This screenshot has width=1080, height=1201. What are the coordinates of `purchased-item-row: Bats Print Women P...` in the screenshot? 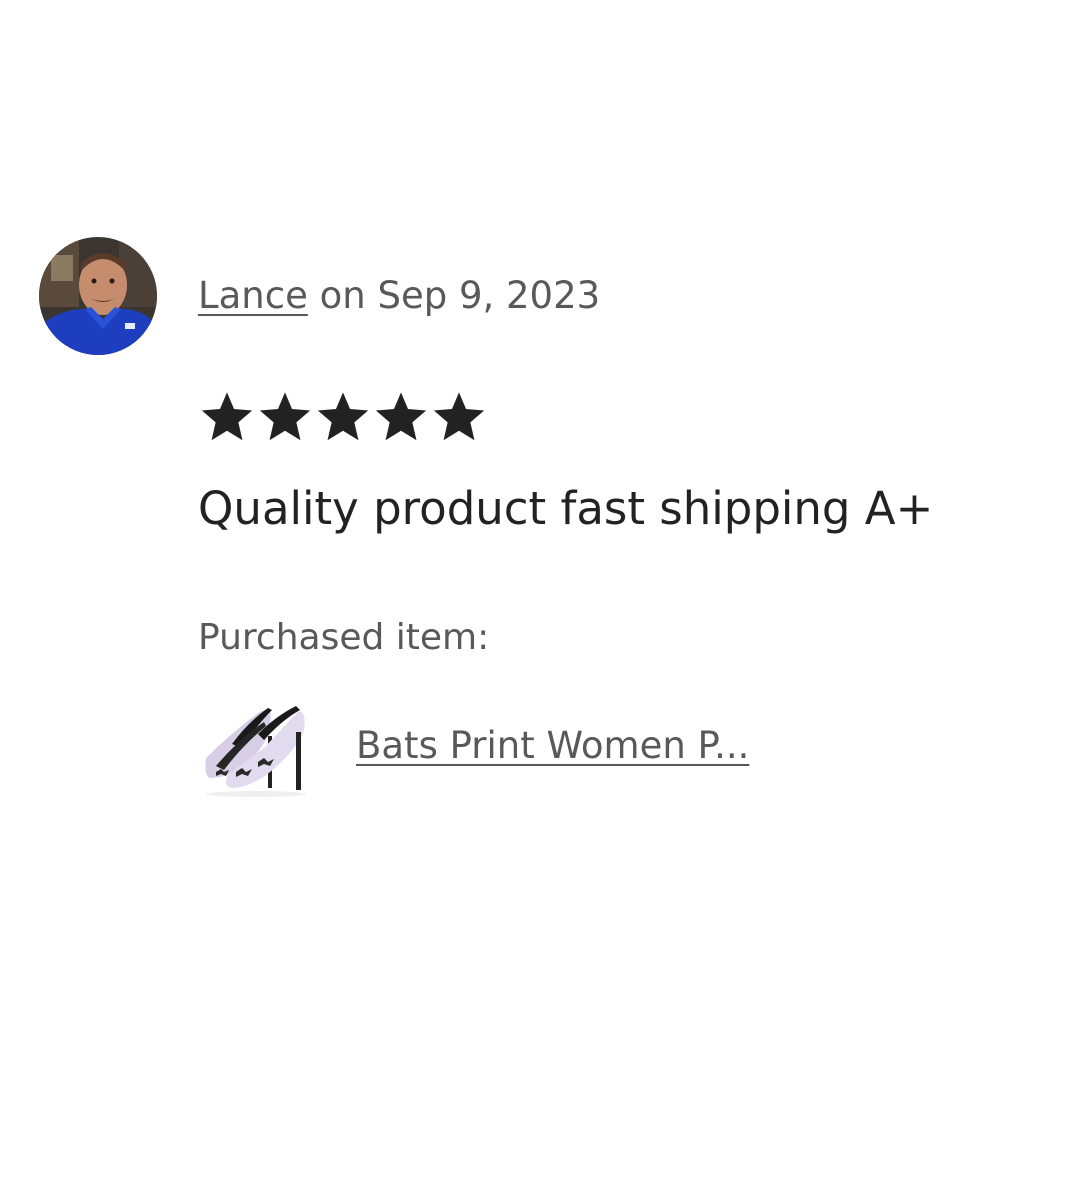 It's located at (548, 748).